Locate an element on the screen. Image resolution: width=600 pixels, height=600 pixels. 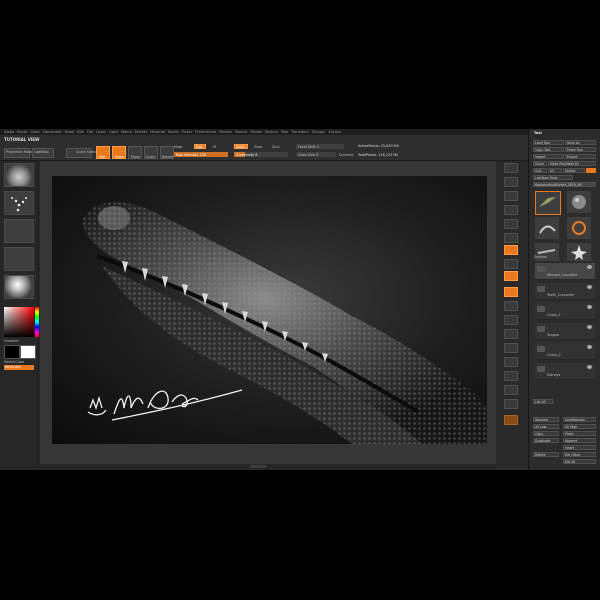
brush-thumbnail is located at coordinates (19, 175).